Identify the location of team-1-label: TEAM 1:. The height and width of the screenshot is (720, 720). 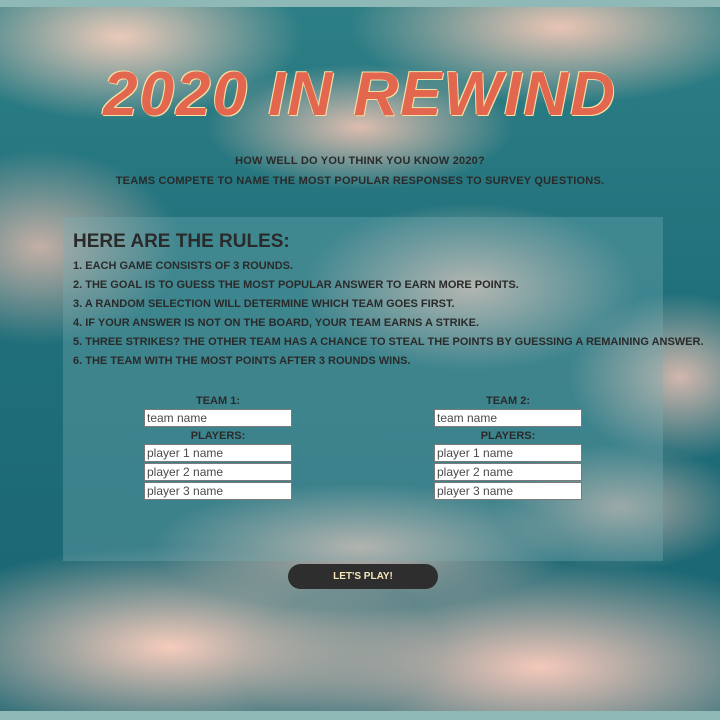
(218, 401).